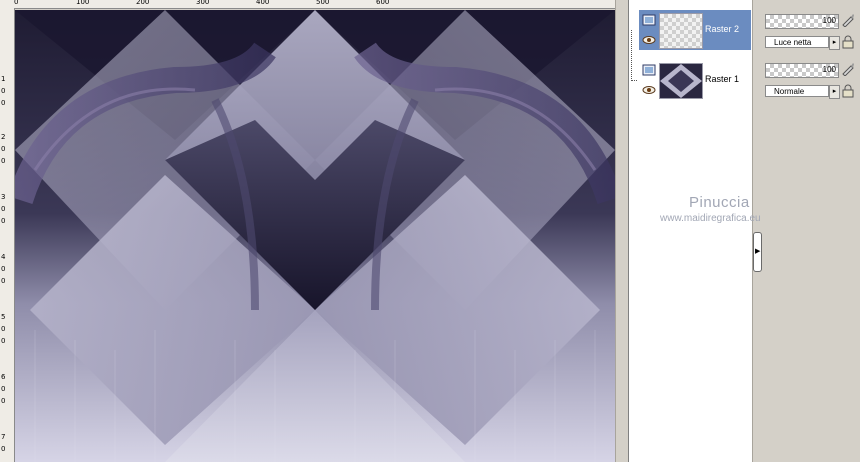 The height and width of the screenshot is (462, 860). What do you see at coordinates (203, 3) in the screenshot?
I see `ruler-label: 300` at bounding box center [203, 3].